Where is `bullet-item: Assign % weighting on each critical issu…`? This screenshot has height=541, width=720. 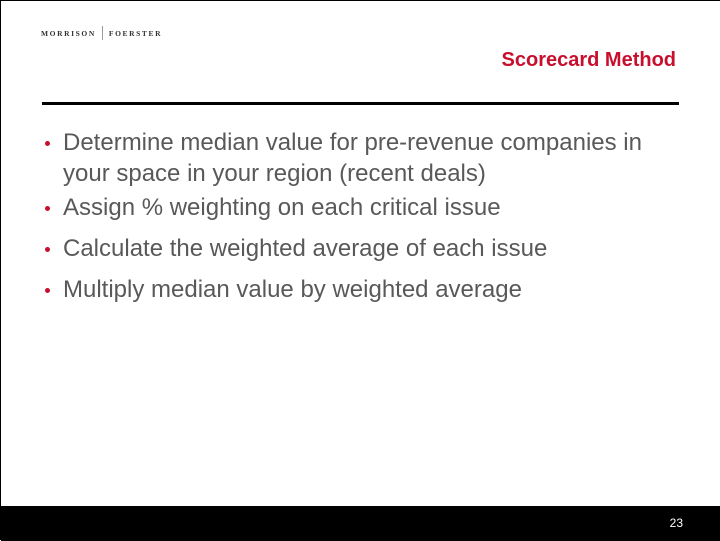
bullet-item: Assign % weighting on each critical issu… is located at coordinates (356, 207).